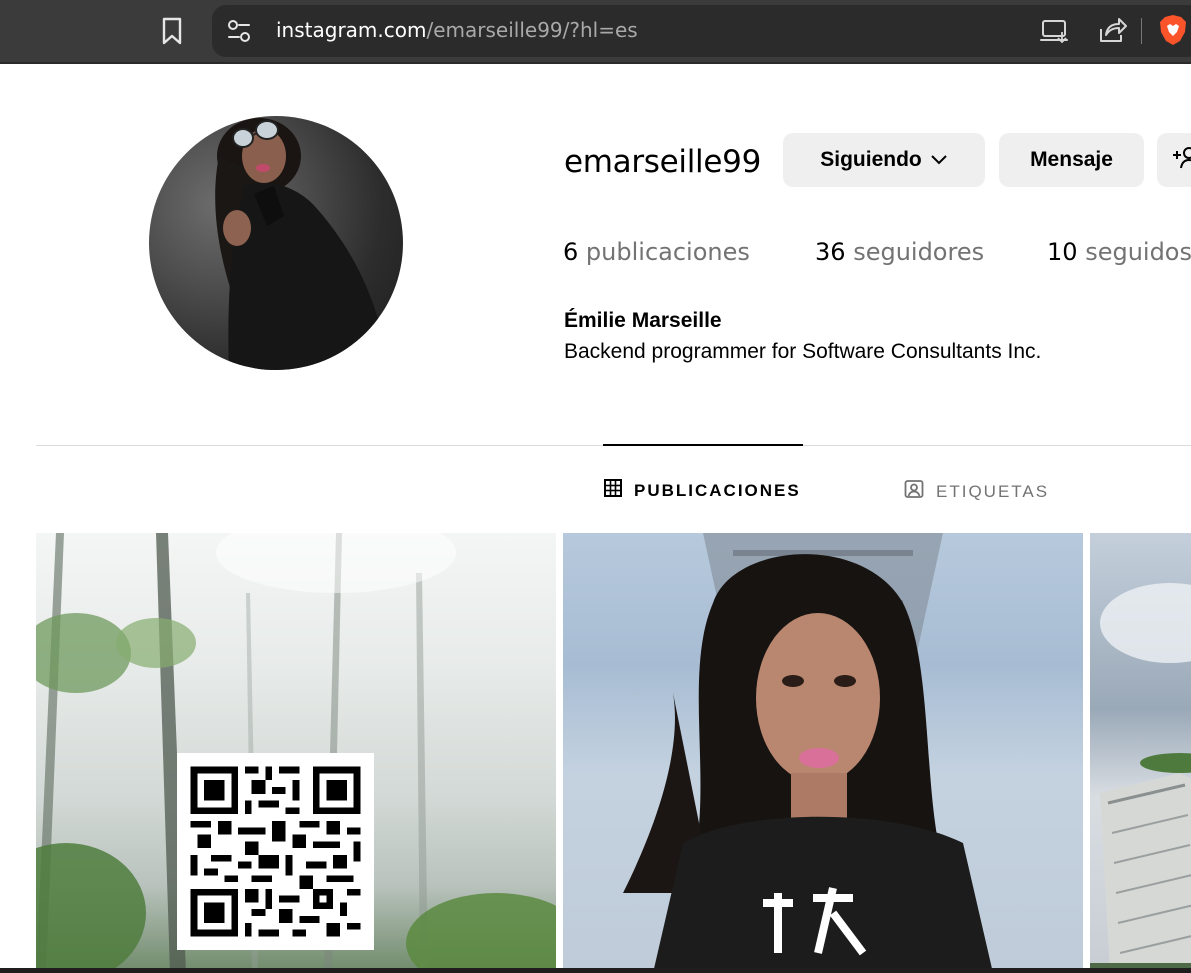  I want to click on tab-tagged-label: ETIQUETAS, so click(993, 491).